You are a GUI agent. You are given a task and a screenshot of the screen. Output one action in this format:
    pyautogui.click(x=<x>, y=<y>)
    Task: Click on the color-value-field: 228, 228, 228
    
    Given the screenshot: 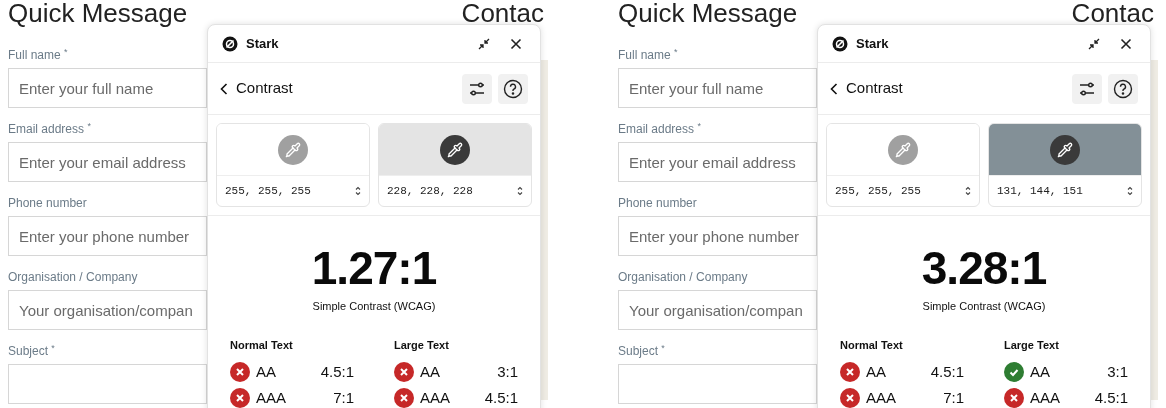 What is the action you would take?
    pyautogui.click(x=455, y=191)
    